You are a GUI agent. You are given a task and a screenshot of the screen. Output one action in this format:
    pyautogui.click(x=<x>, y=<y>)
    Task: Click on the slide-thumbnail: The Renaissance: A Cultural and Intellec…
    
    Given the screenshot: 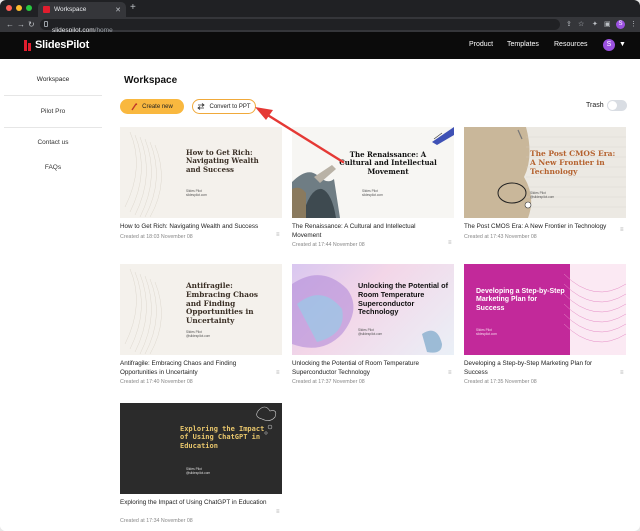 What is the action you would take?
    pyautogui.click(x=373, y=172)
    